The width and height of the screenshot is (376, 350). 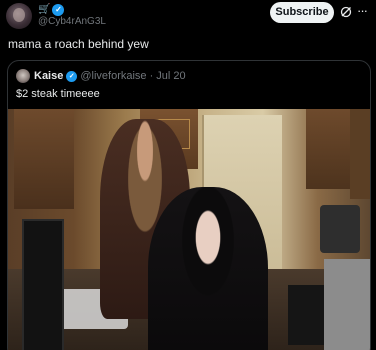 I want to click on more-icon: ···, so click(x=364, y=11).